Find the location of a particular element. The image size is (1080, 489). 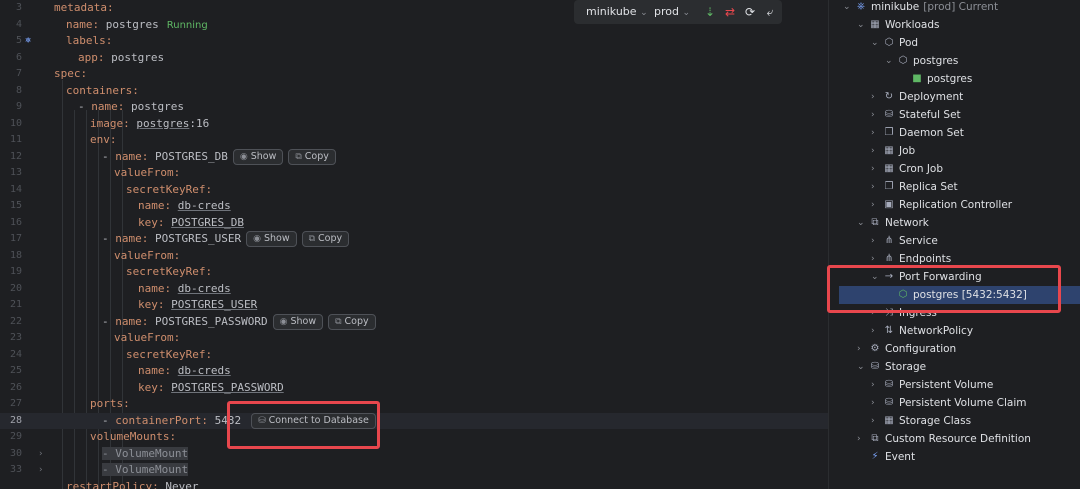

code-line: 25 name: db-creds is located at coordinates (414, 371).